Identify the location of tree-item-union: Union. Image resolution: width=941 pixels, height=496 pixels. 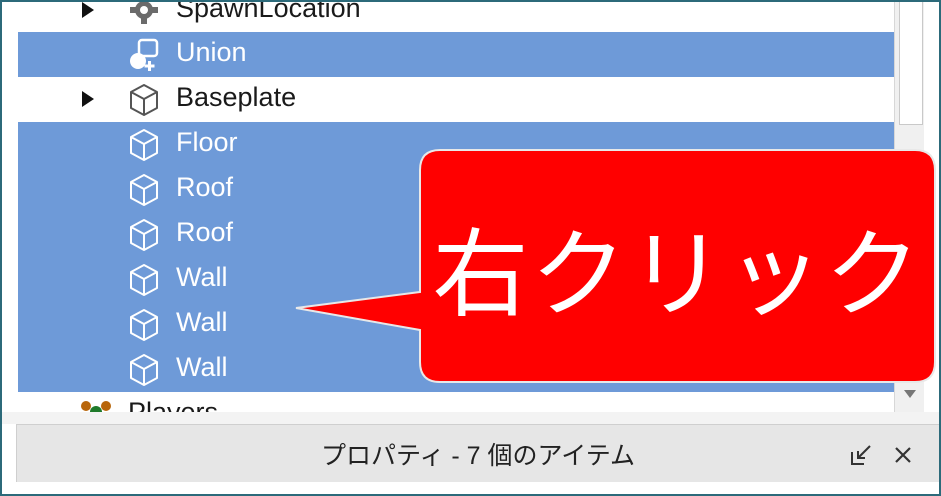
(456, 54).